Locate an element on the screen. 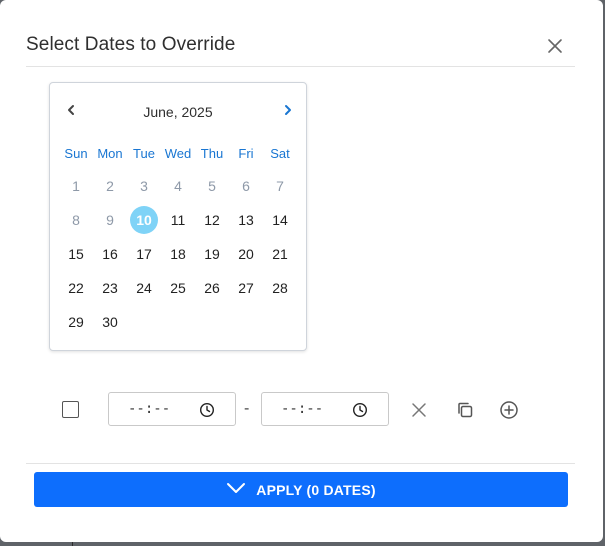 The width and height of the screenshot is (605, 546). weekday-header: Wed is located at coordinates (178, 153).